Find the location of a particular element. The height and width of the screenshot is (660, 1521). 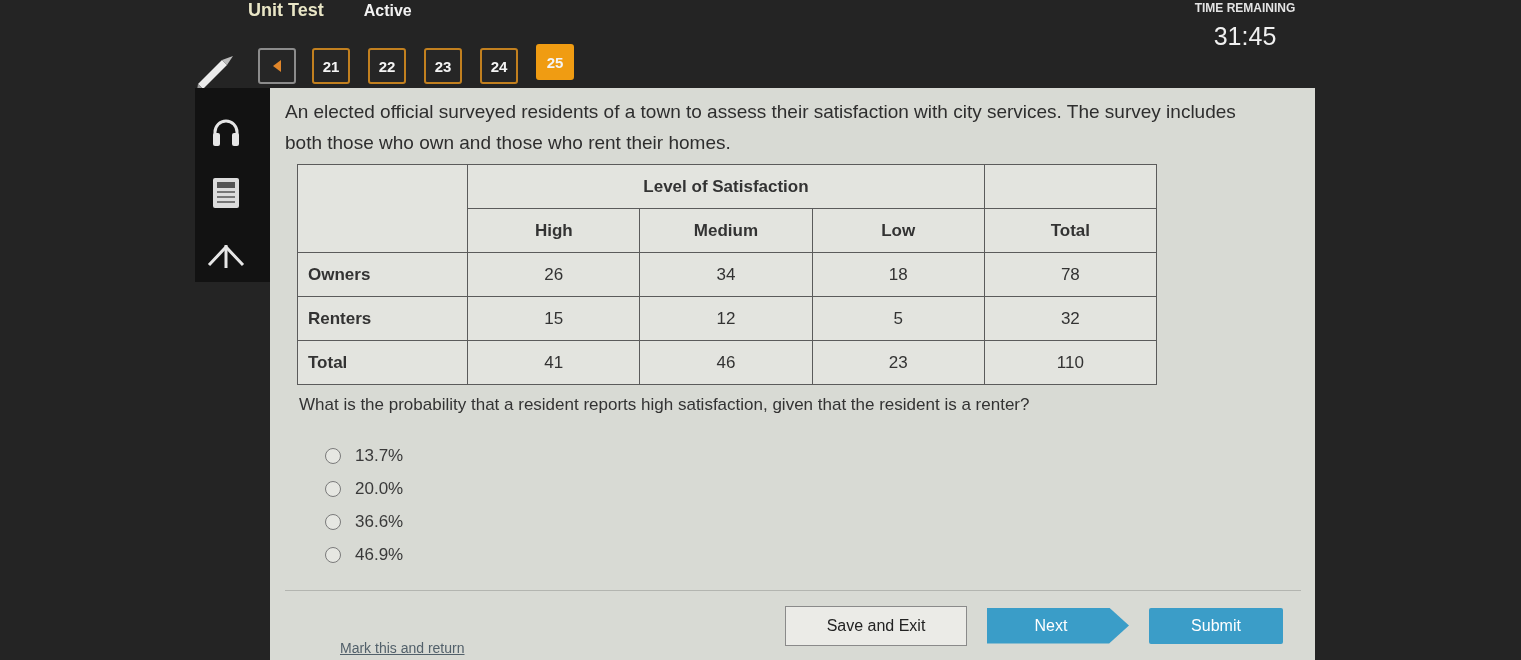

answer-option-label: 46.9% is located at coordinates (379, 554).